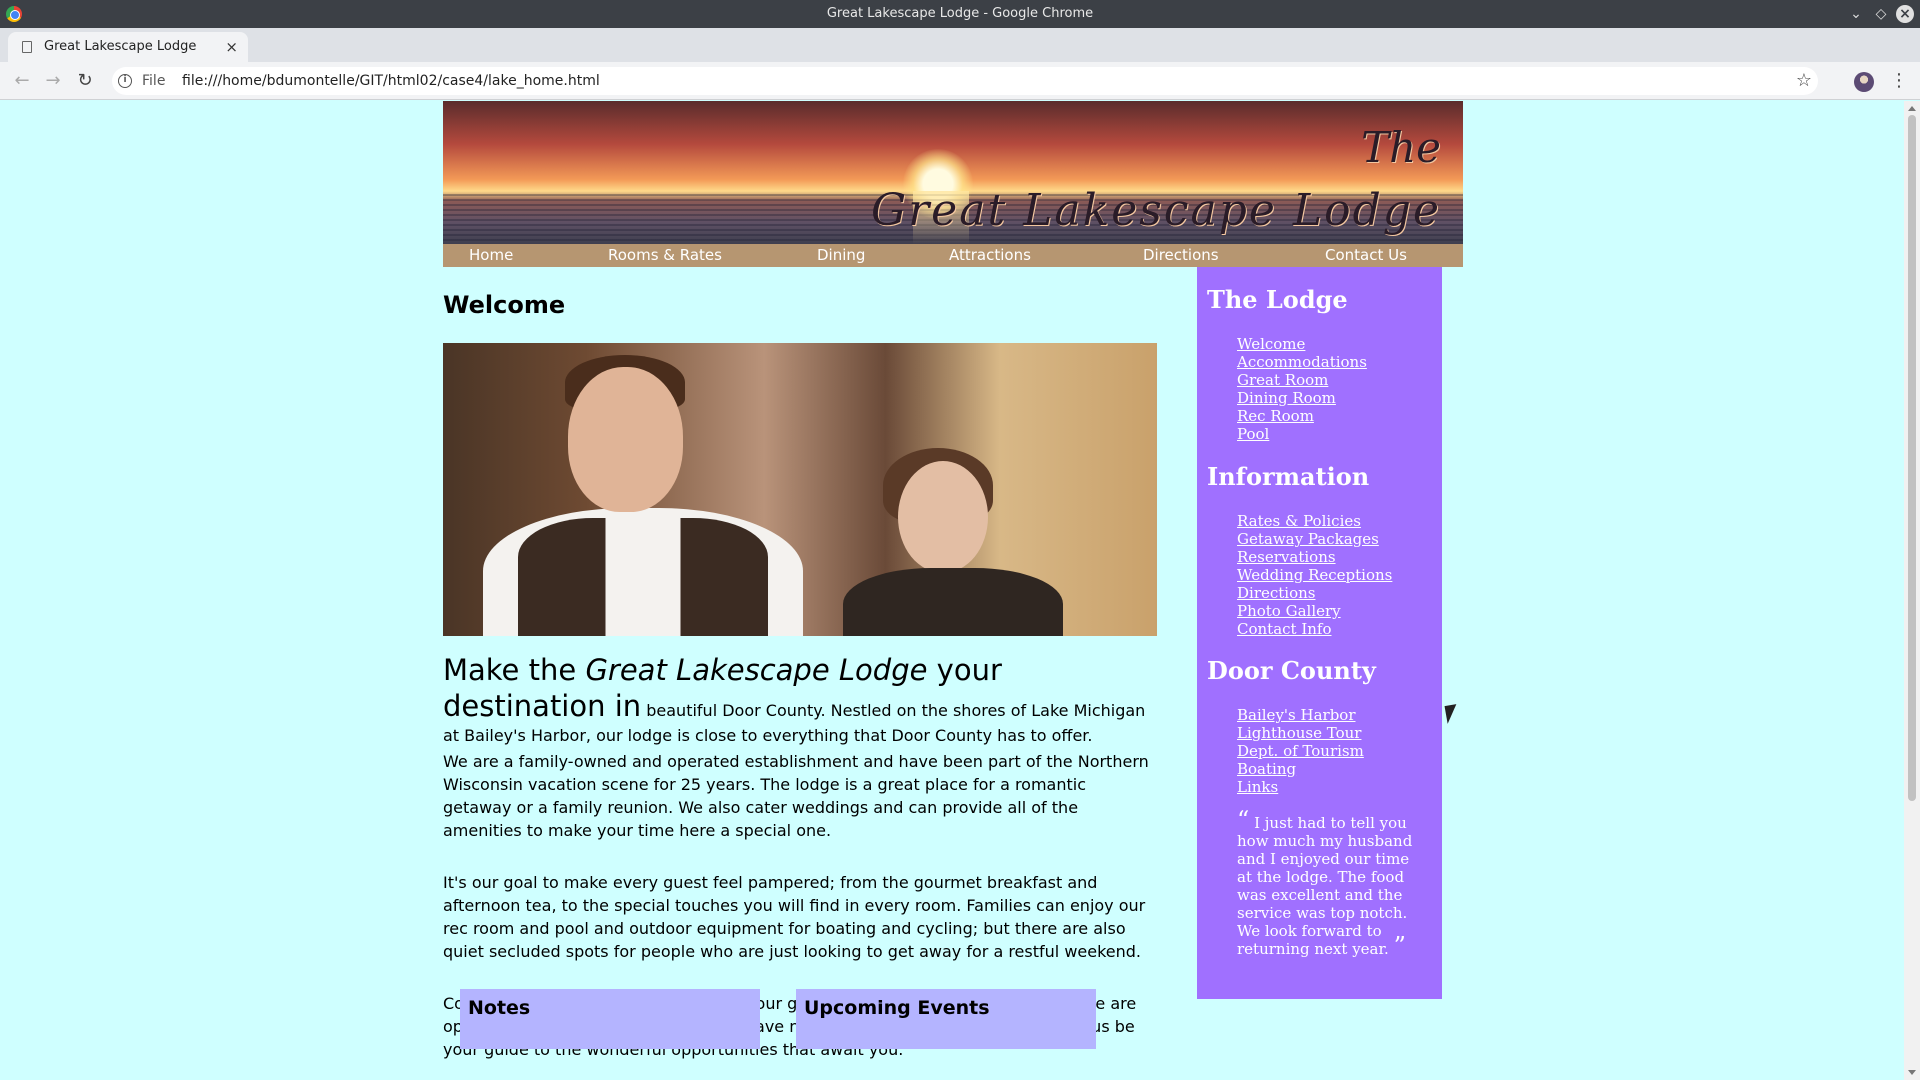  What do you see at coordinates (1282, 380) in the screenshot?
I see `link-great-room: Great Room` at bounding box center [1282, 380].